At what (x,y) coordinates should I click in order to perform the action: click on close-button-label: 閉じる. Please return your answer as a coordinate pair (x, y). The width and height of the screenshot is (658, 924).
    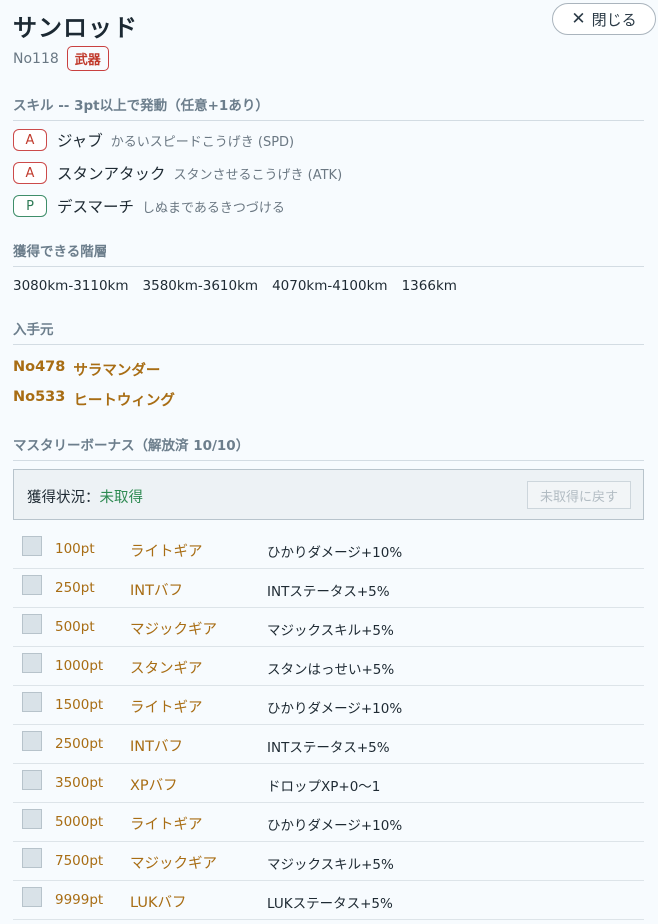
    Looking at the image, I should click on (614, 19).